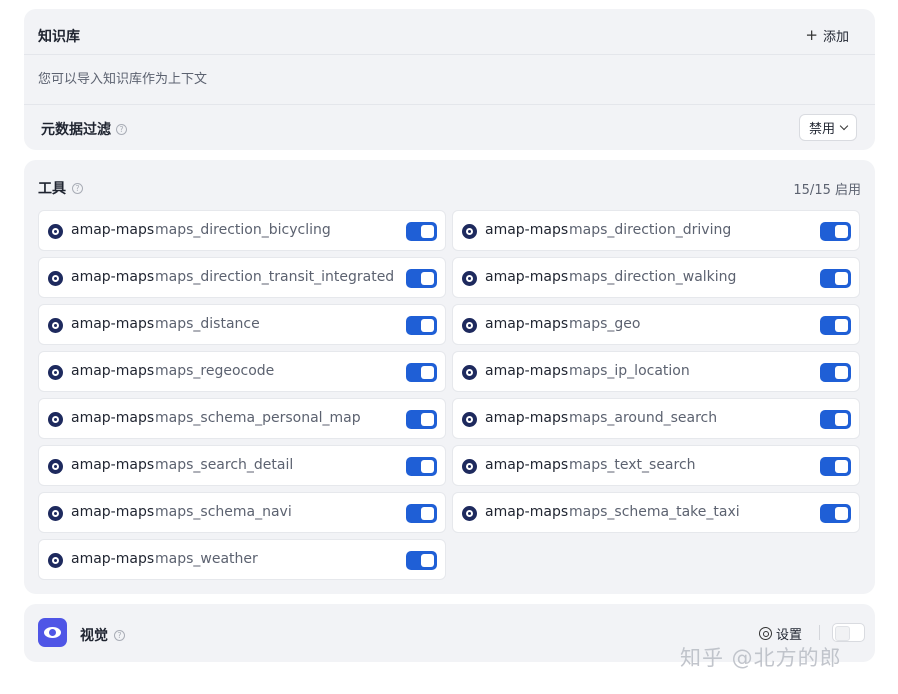  Describe the element at coordinates (76, 130) in the screenshot. I see `metadata-filter-text: 元数据过滤` at that location.